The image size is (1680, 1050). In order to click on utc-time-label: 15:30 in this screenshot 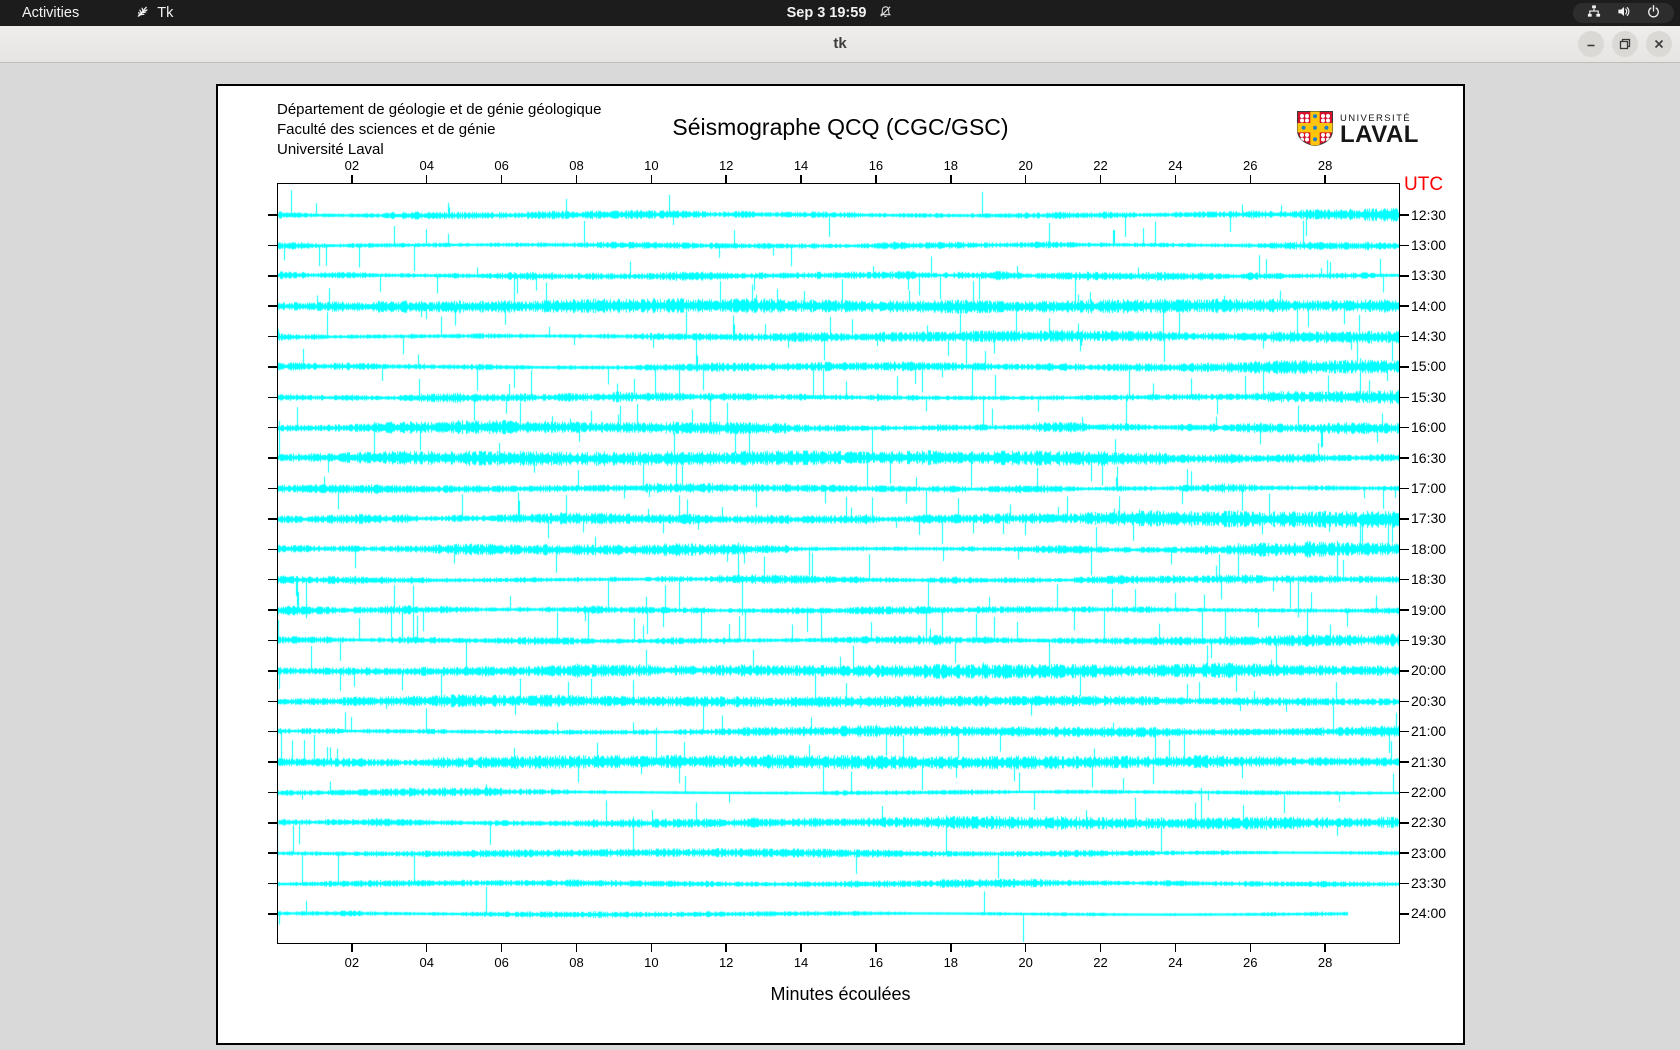, I will do `click(1429, 396)`.